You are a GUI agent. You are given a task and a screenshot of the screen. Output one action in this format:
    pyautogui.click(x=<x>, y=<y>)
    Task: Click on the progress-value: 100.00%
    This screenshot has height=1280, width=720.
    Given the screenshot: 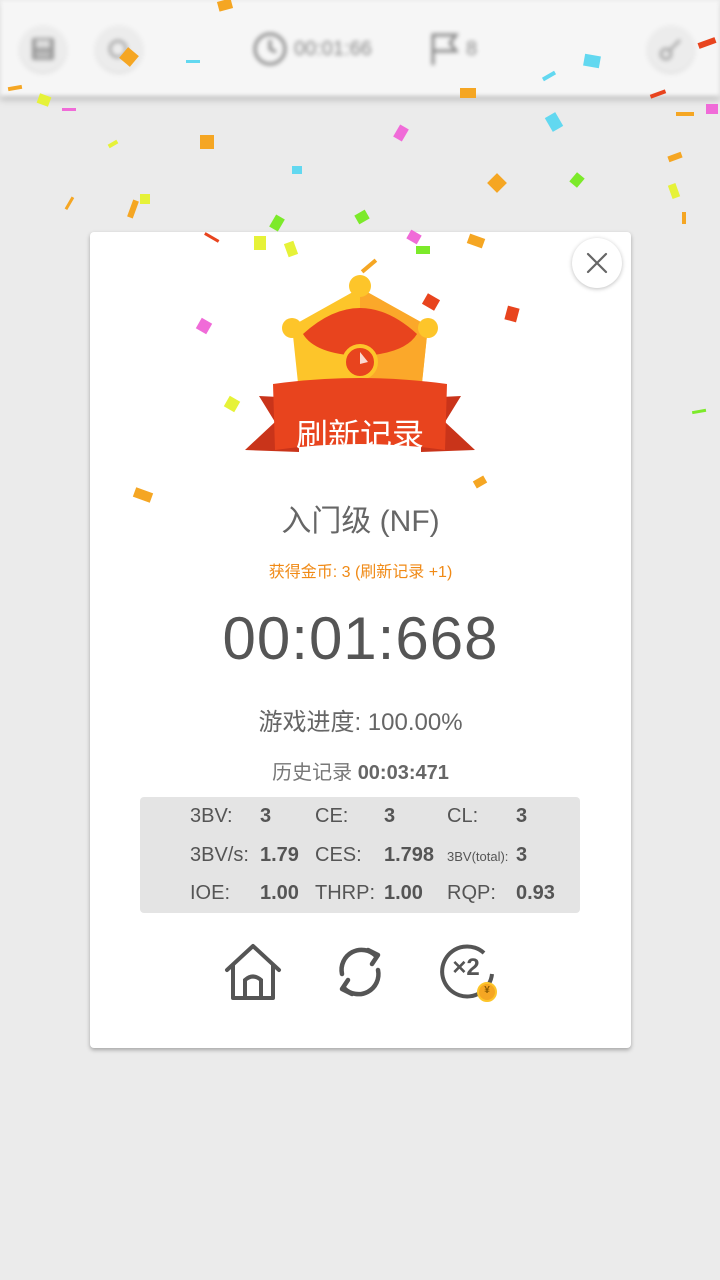 What is the action you would take?
    pyautogui.click(x=415, y=722)
    